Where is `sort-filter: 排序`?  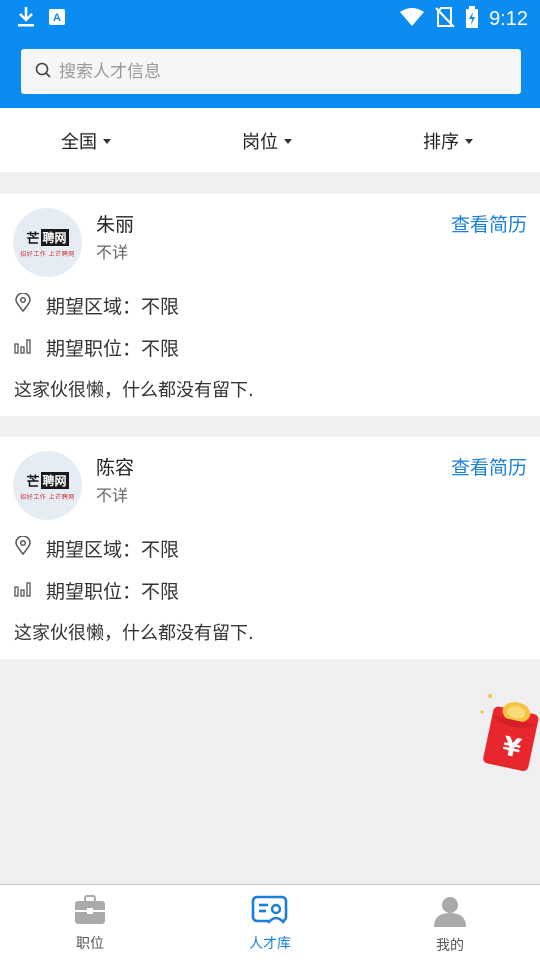
sort-filter: 排序 is located at coordinates (448, 141).